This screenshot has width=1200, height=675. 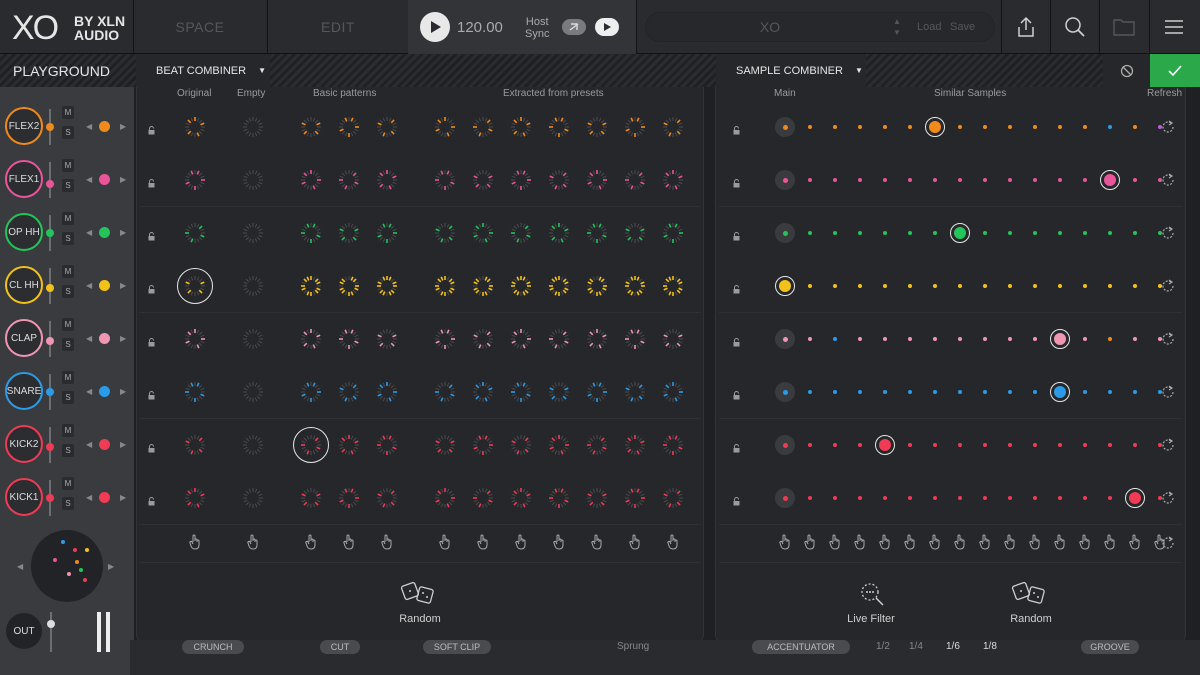 What do you see at coordinates (203, 70) in the screenshot?
I see `beat-combiner-dropdown: BEAT COMBINER ▼` at bounding box center [203, 70].